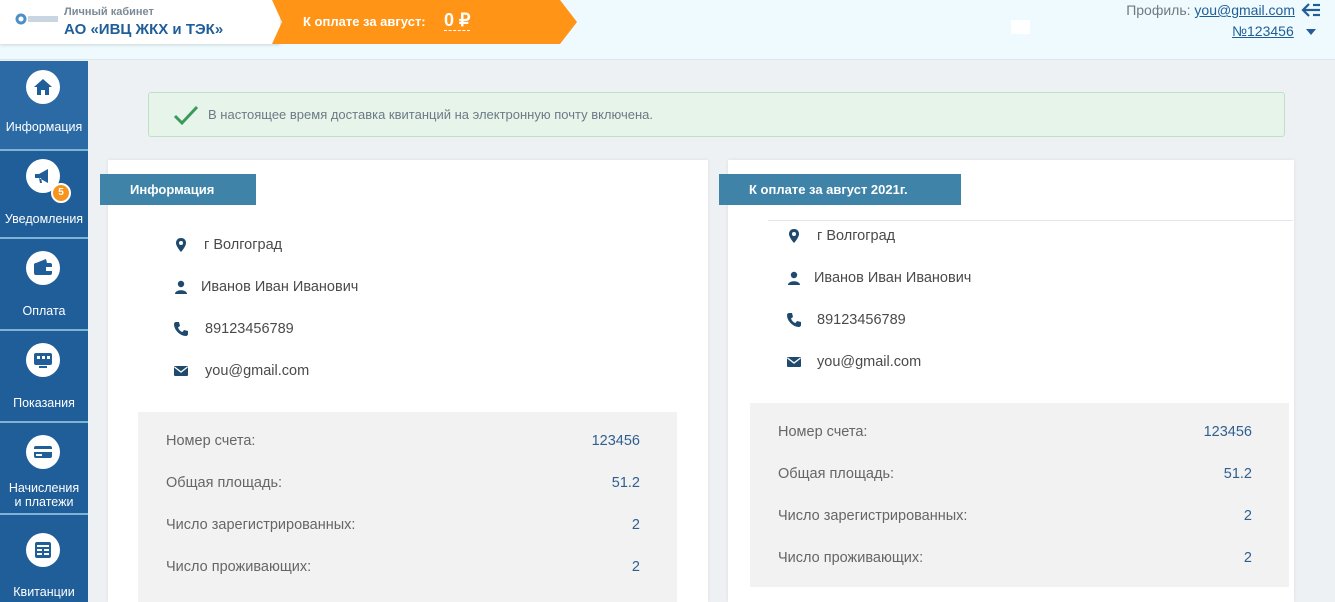 The image size is (1335, 602). What do you see at coordinates (109, 12) in the screenshot?
I see `brand-subtitle: Личный кабинет` at bounding box center [109, 12].